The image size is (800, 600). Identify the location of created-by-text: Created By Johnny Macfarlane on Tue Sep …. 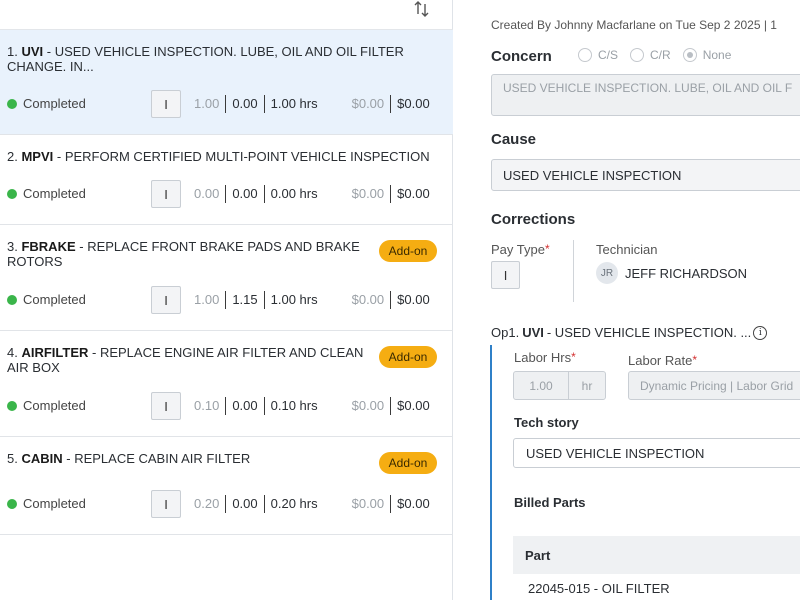
(634, 25).